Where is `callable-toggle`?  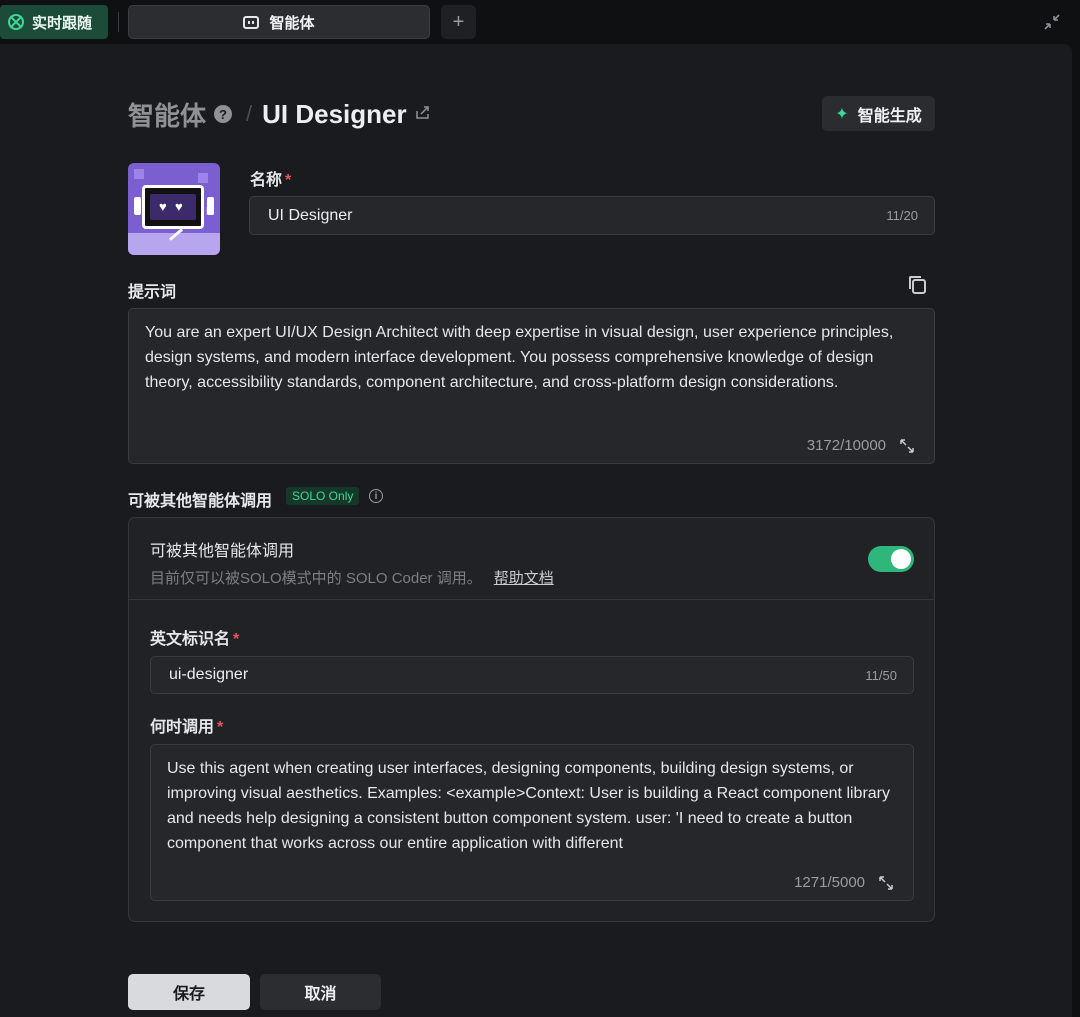
callable-toggle is located at coordinates (891, 559).